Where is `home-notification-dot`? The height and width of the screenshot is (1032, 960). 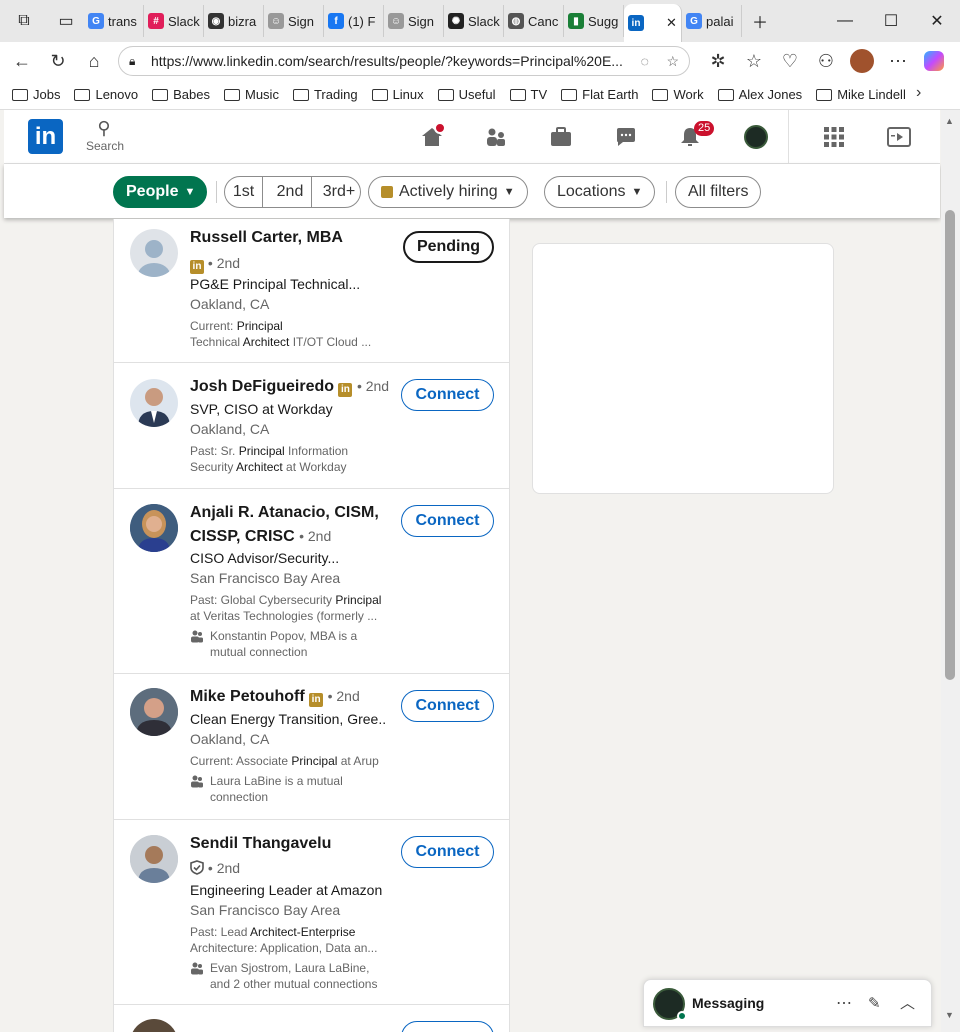 home-notification-dot is located at coordinates (440, 128).